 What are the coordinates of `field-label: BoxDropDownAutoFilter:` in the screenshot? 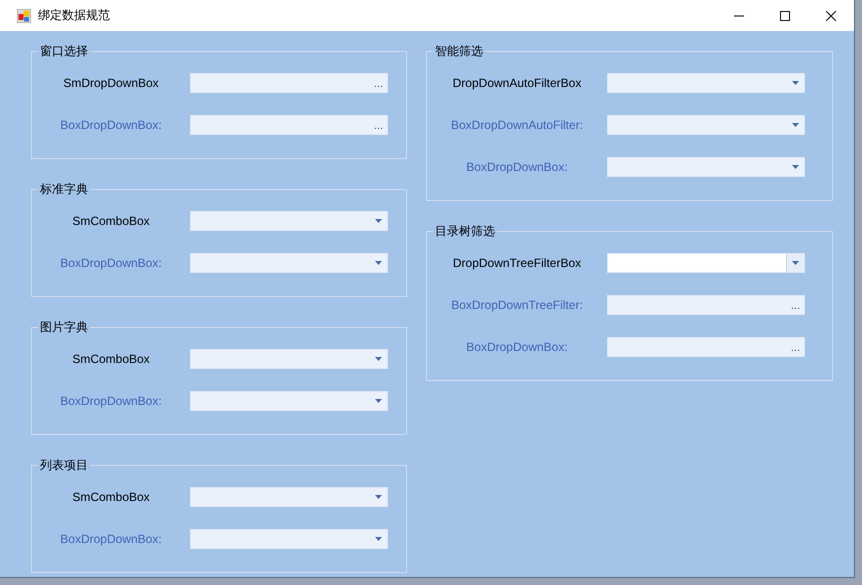 It's located at (517, 125).